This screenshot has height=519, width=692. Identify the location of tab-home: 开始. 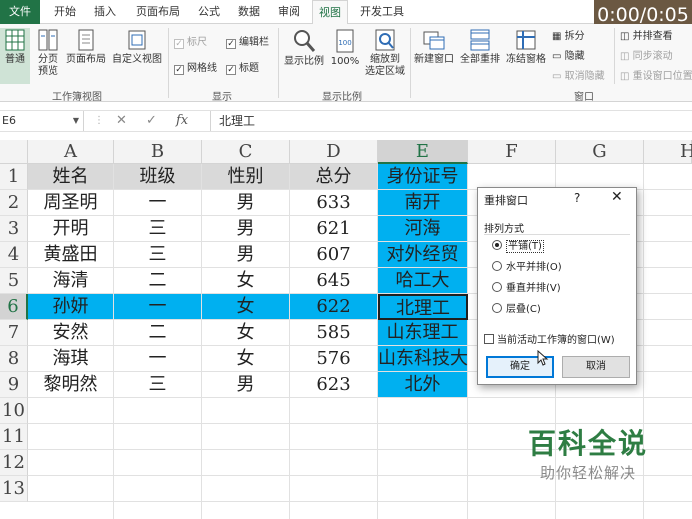
(65, 12).